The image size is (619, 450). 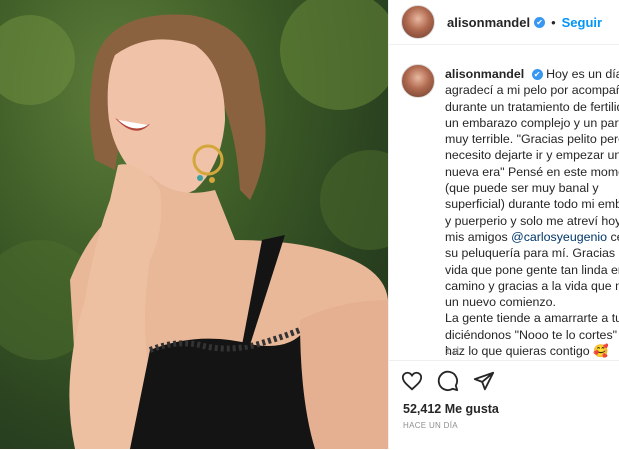 What do you see at coordinates (532, 220) in the screenshot?
I see `caption-line: y puerperio y solo me atreví hoy q` at bounding box center [532, 220].